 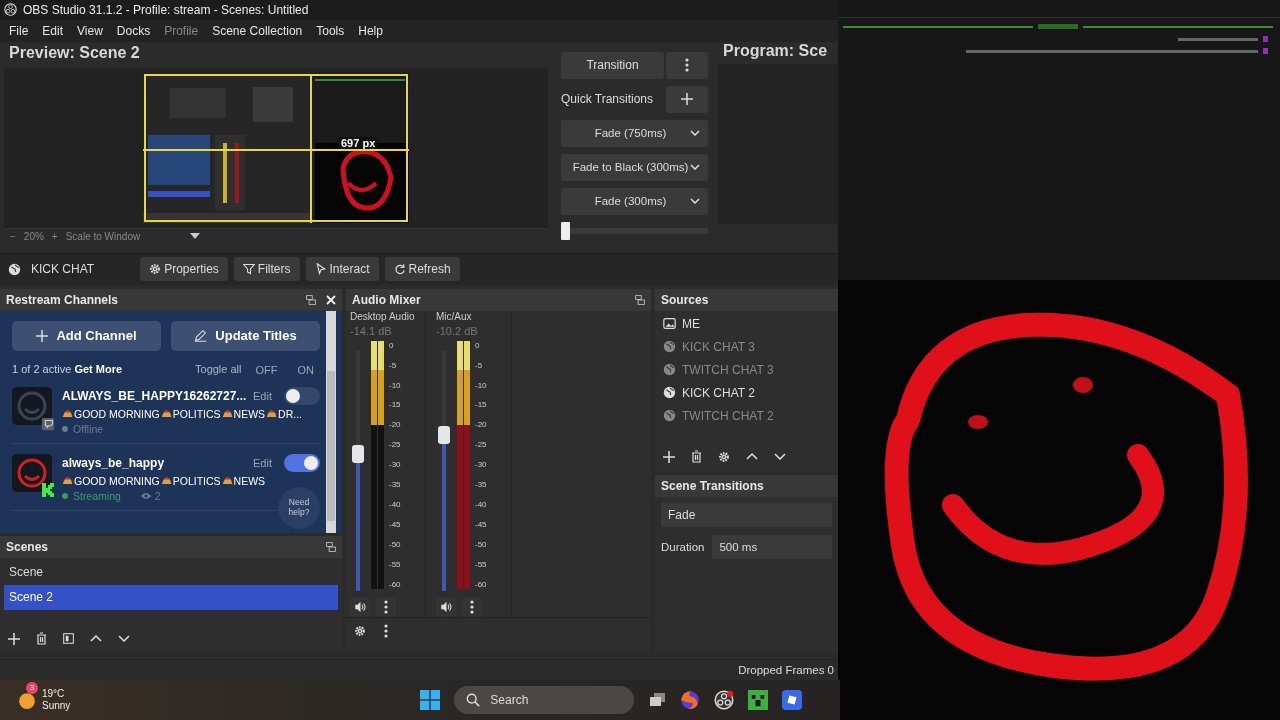 I want to click on title-text: GOOD MORNING, so click(x=117, y=480).